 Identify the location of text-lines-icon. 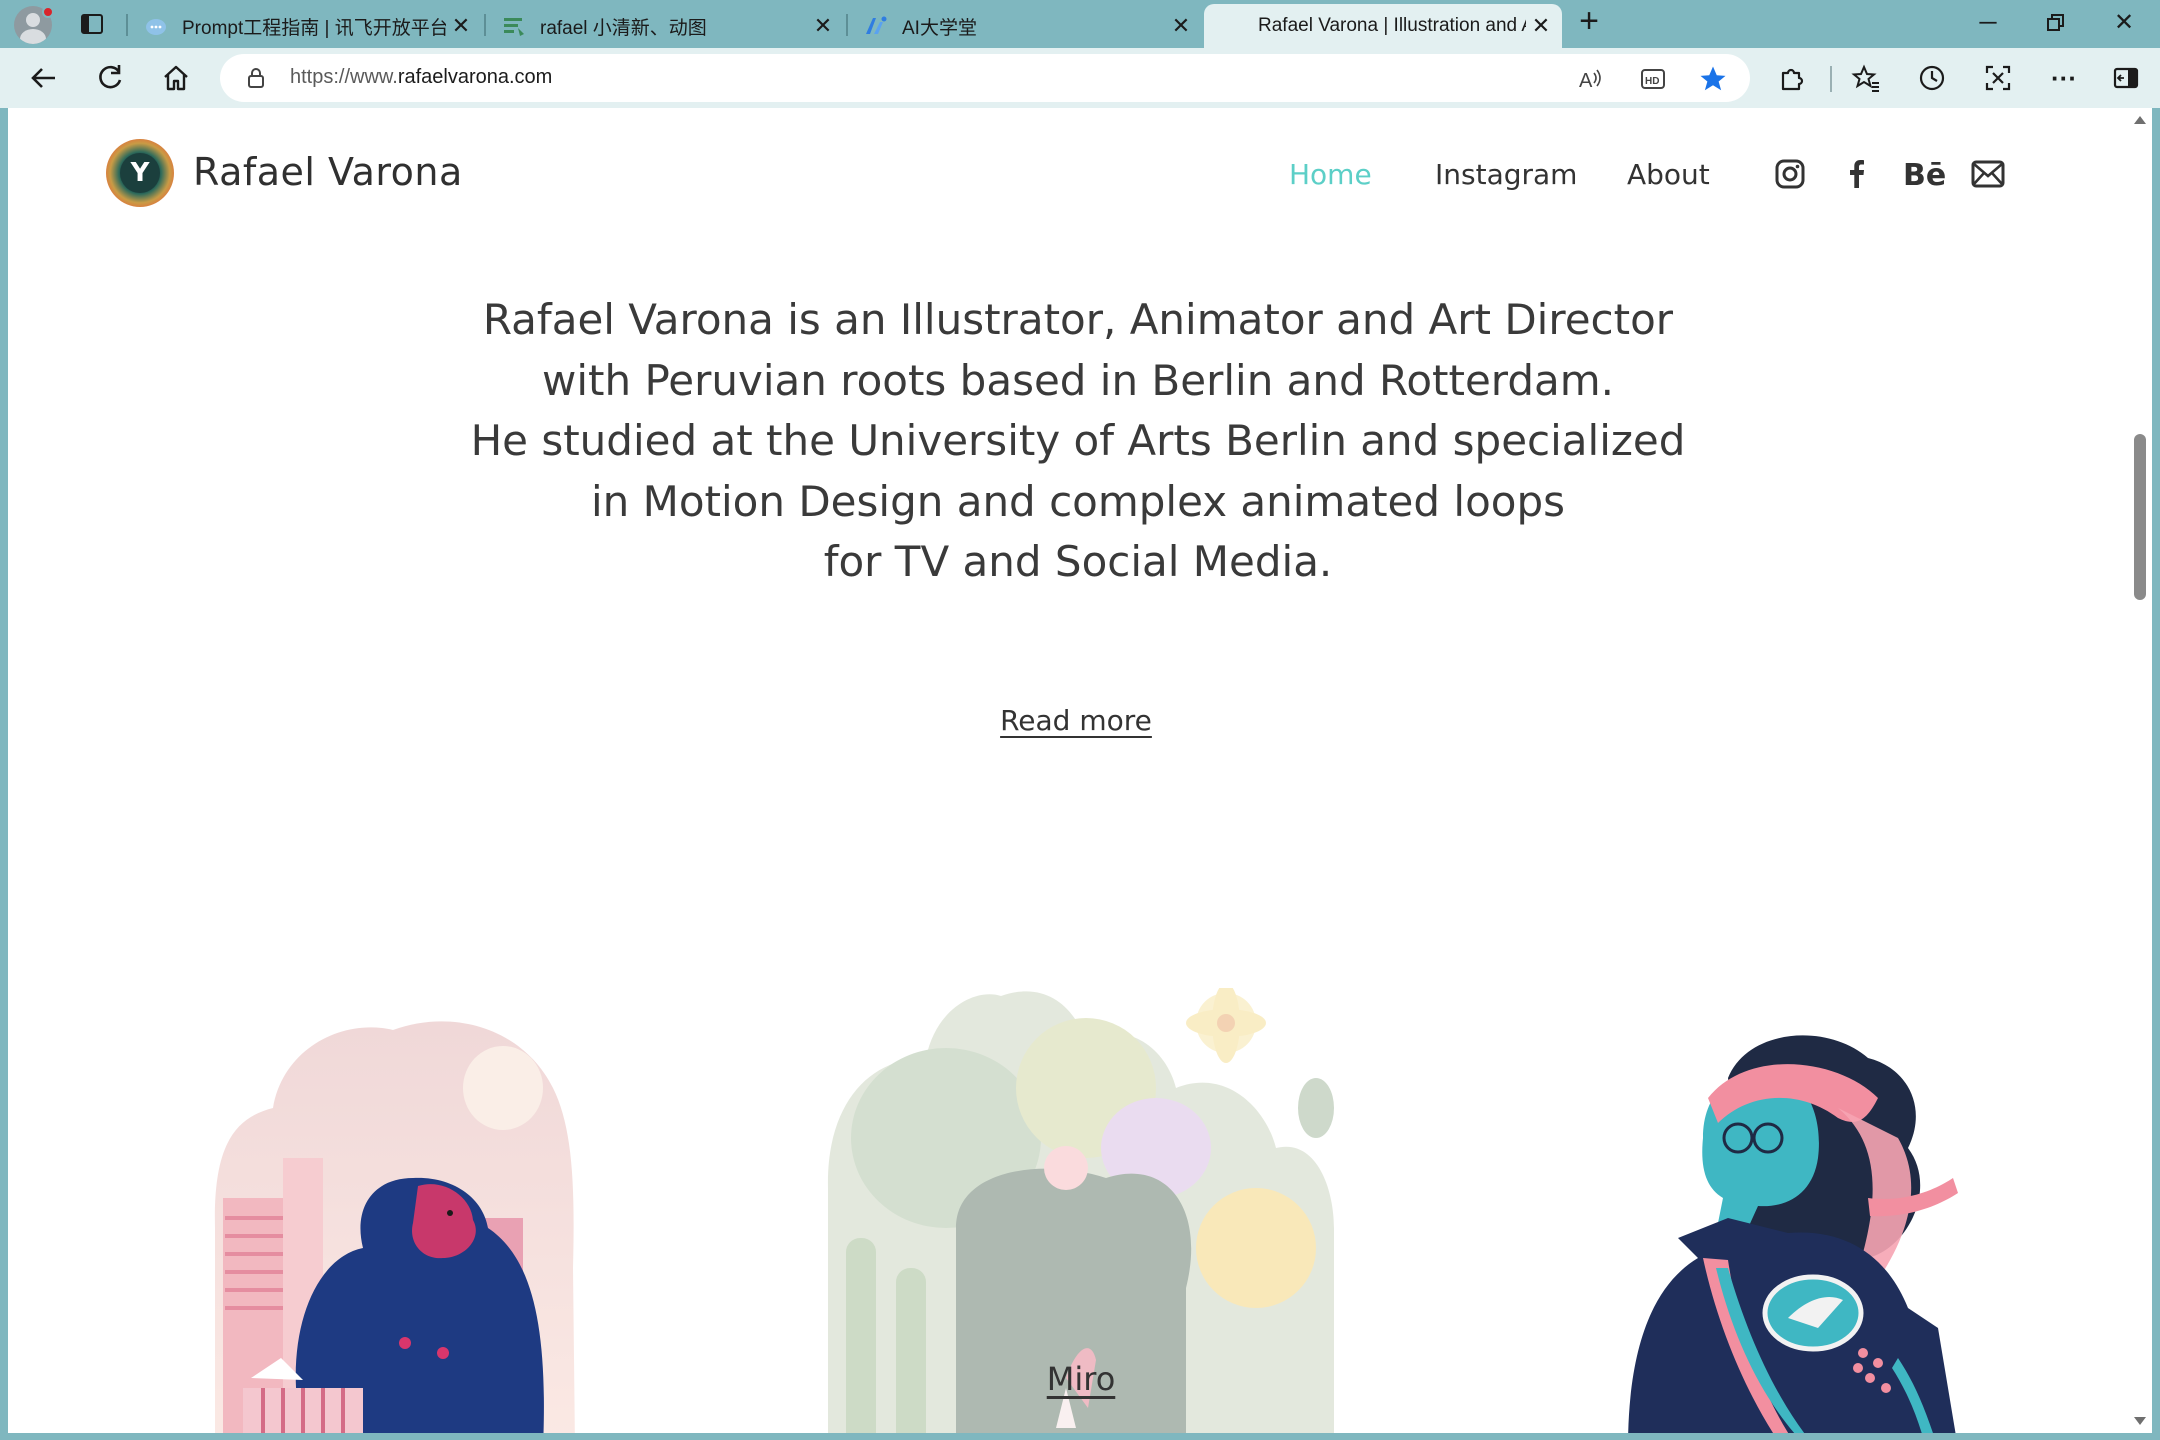
(514, 27).